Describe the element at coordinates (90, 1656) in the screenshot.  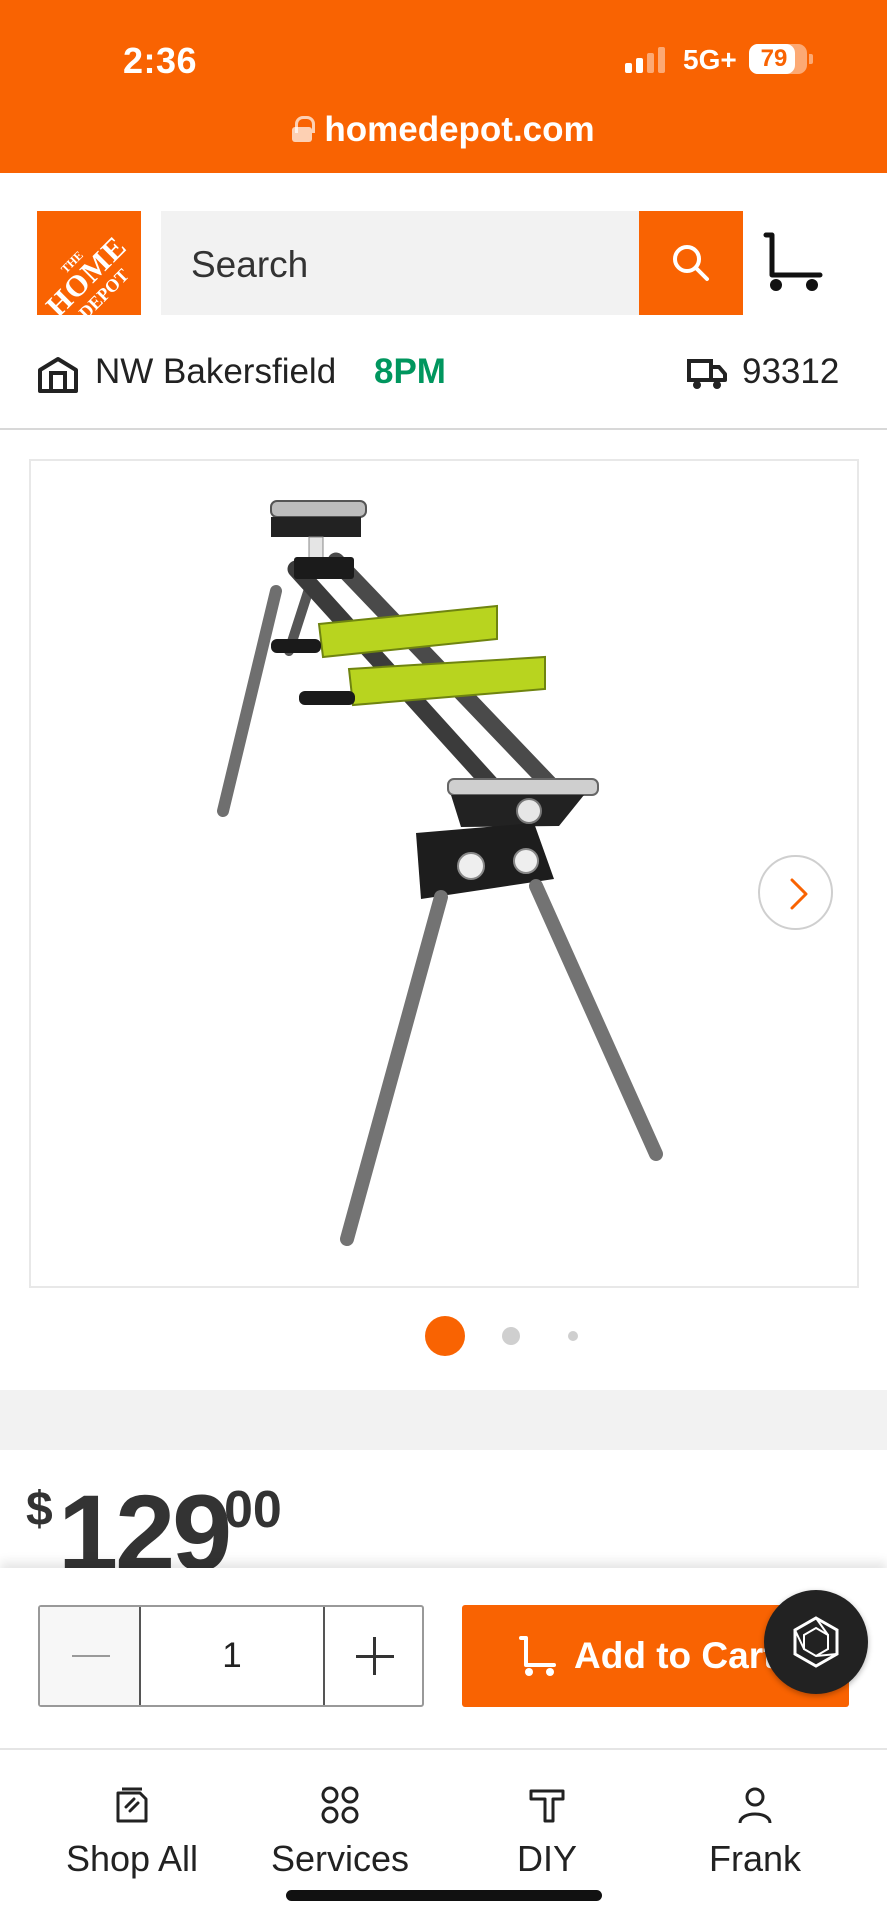
I see `decrease-quantity-button` at that location.